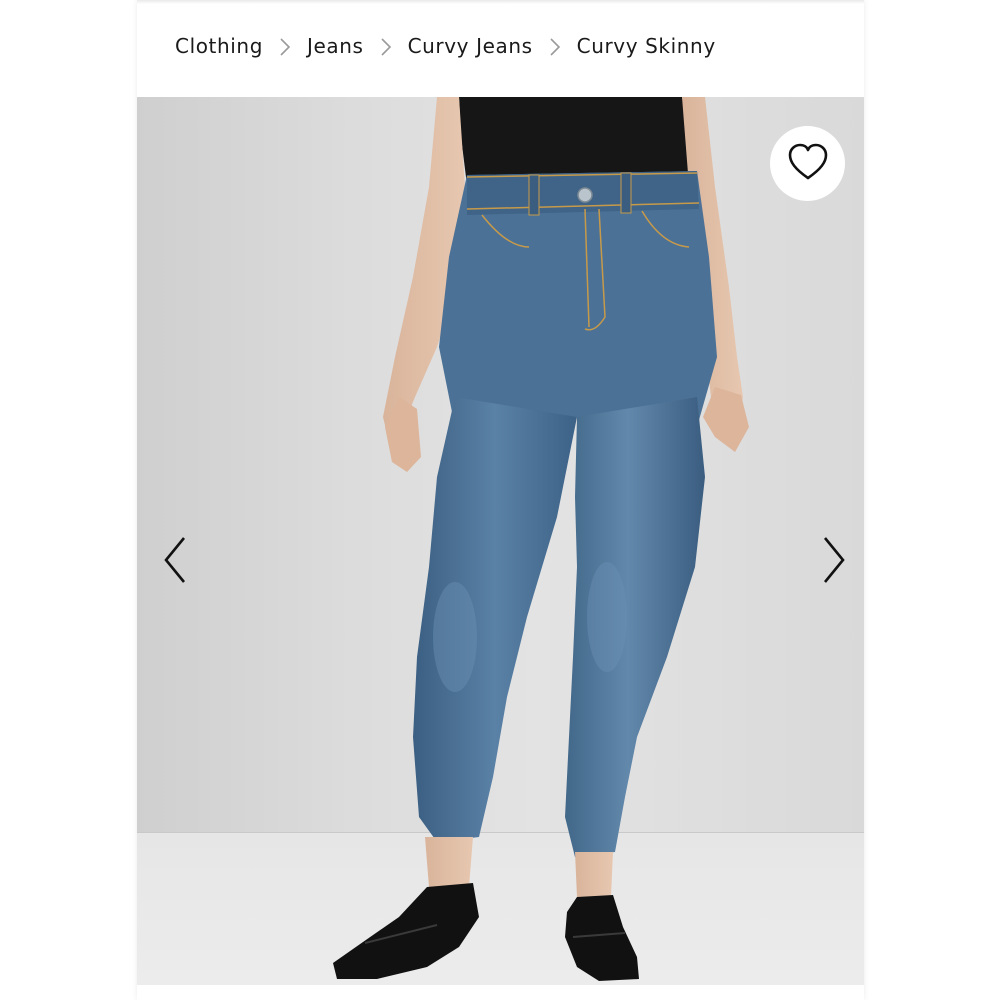 The height and width of the screenshot is (1000, 1000). Describe the element at coordinates (470, 46) in the screenshot. I see `breadcrumb-item-curvy-jeans: Curvy Jeans` at that location.